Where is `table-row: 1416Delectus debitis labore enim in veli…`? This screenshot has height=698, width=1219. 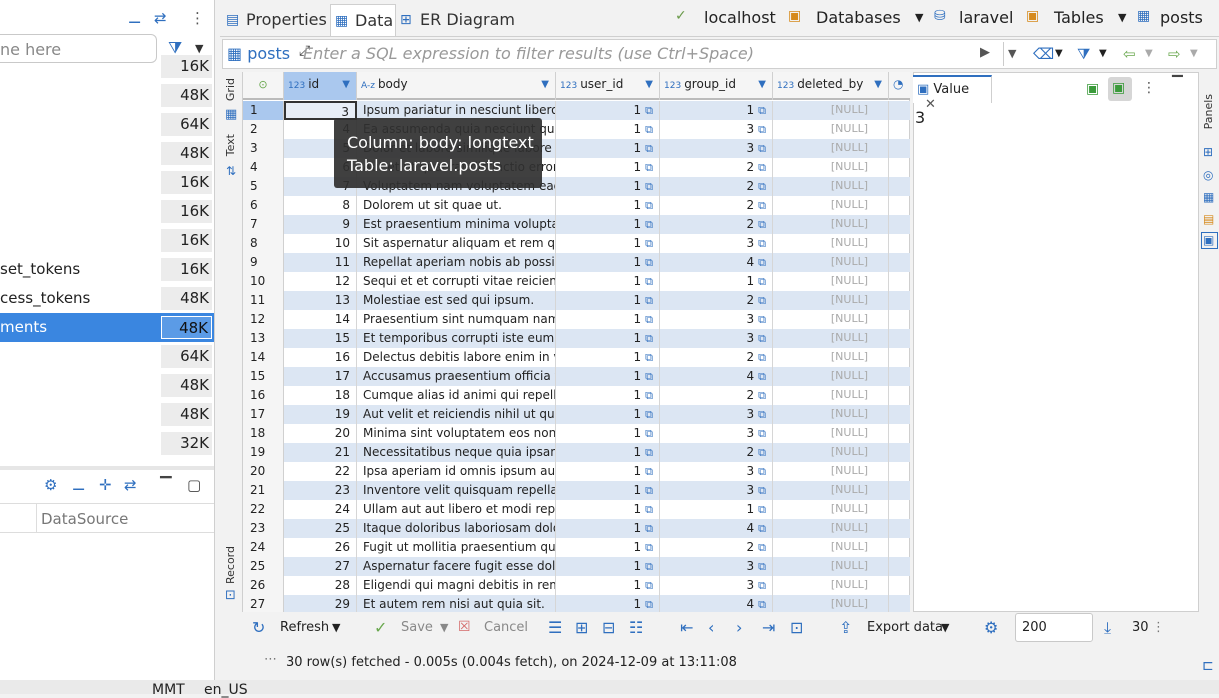
table-row: 1416Delectus debitis labore enim in veli… is located at coordinates (576, 357).